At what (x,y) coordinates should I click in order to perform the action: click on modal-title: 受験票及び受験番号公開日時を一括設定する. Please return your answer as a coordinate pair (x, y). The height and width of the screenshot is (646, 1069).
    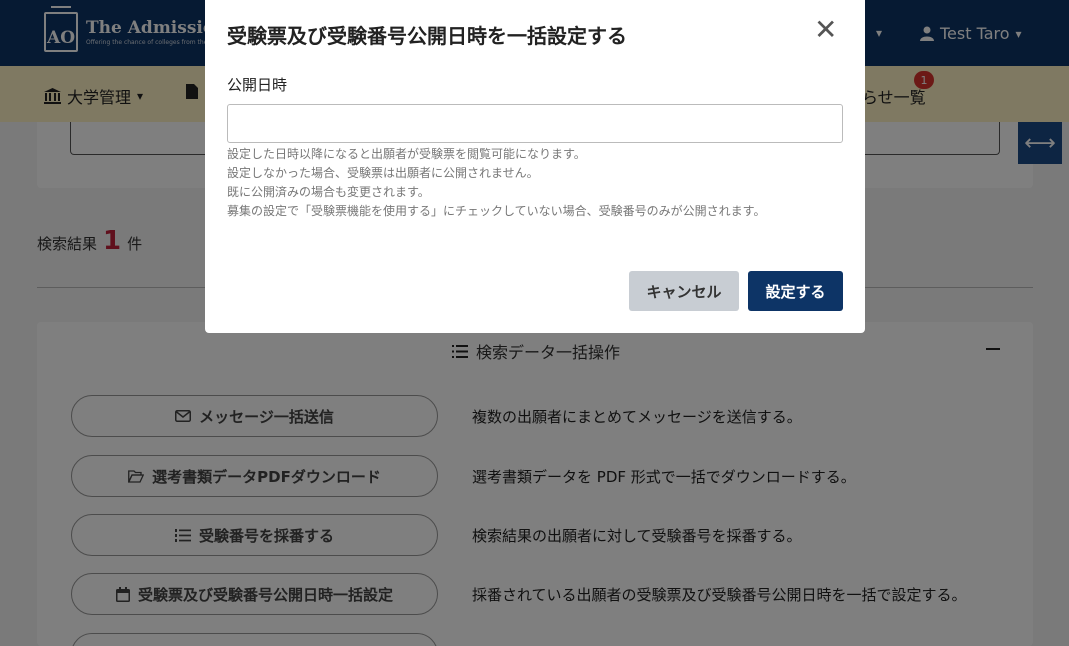
    Looking at the image, I should click on (427, 36).